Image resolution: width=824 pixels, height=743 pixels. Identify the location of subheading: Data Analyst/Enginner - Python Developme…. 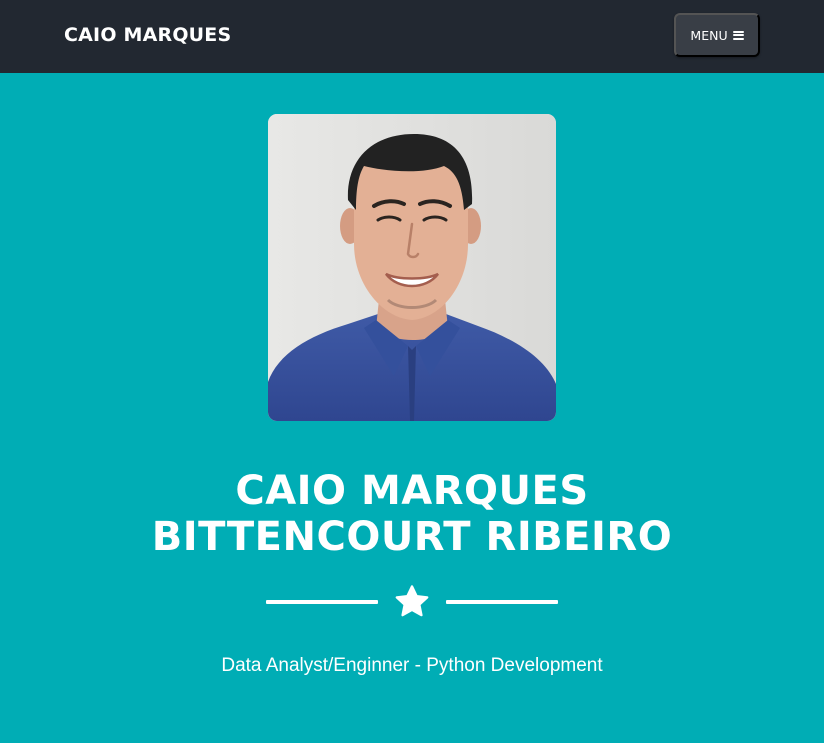
(412, 665).